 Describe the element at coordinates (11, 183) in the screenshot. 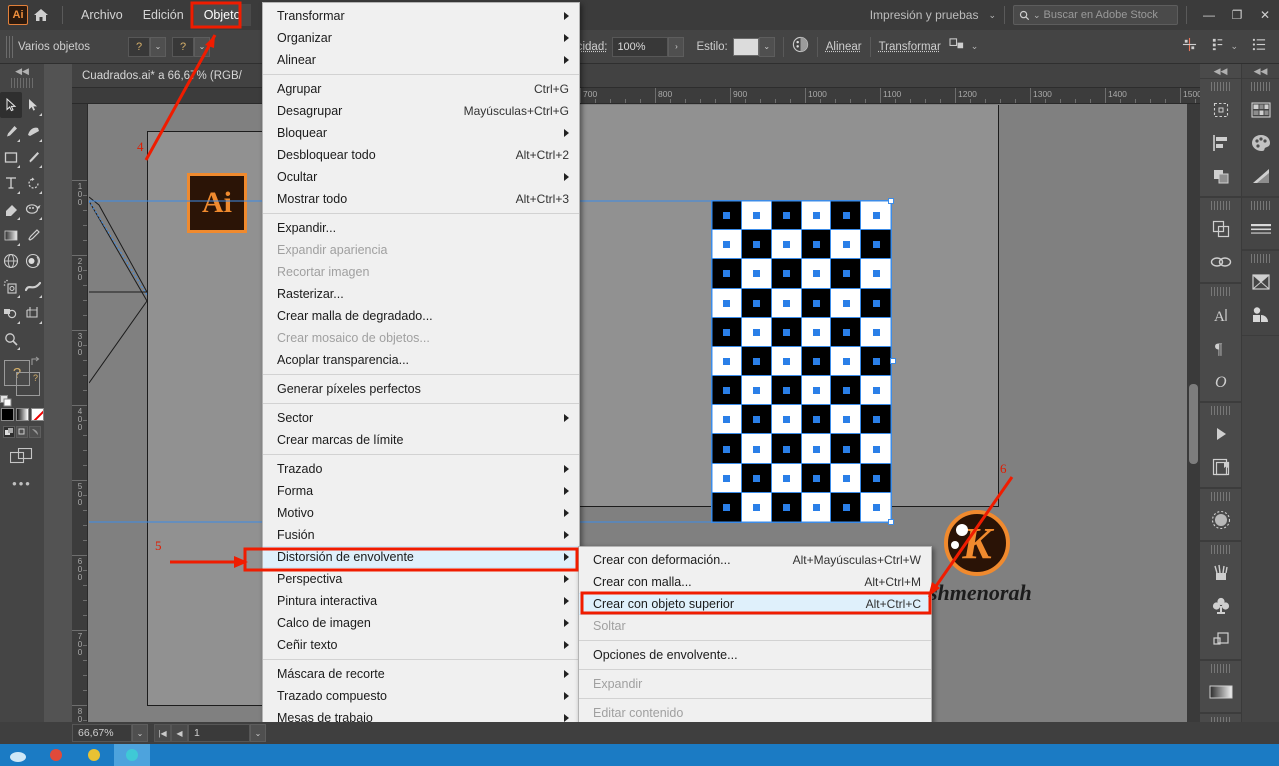

I see `type-tool` at that location.